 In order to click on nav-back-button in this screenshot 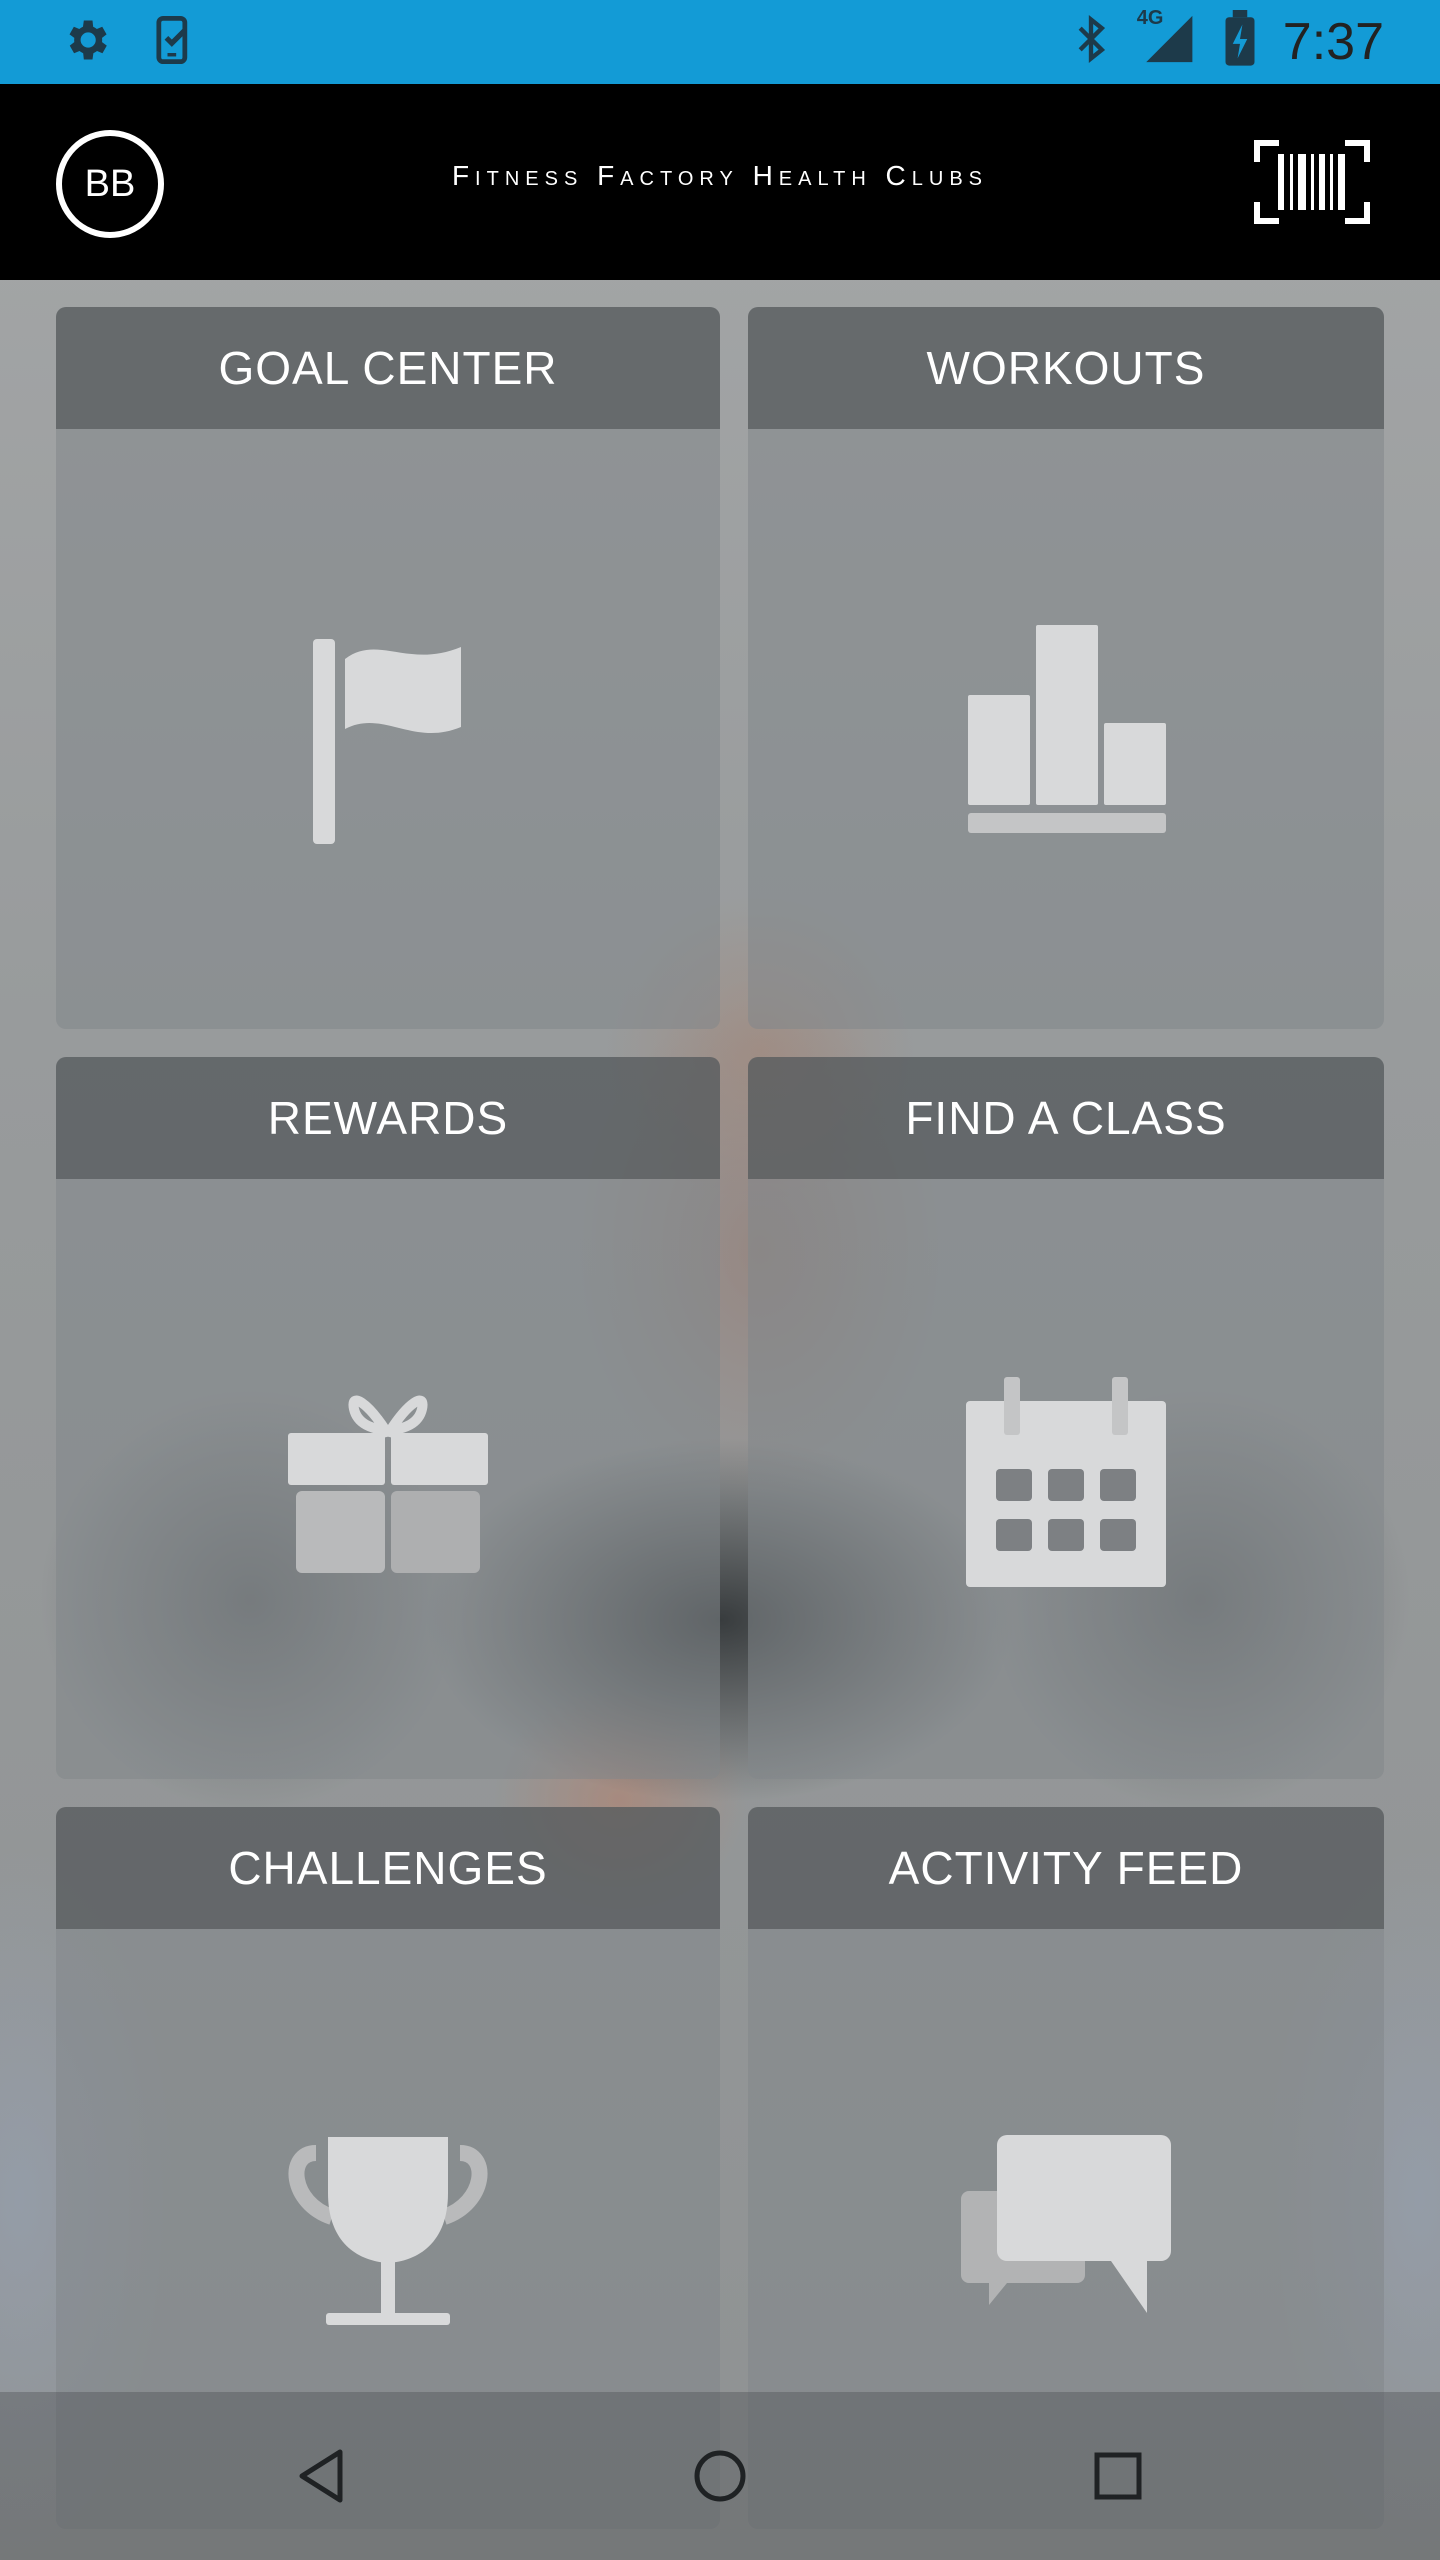, I will do `click(322, 2476)`.